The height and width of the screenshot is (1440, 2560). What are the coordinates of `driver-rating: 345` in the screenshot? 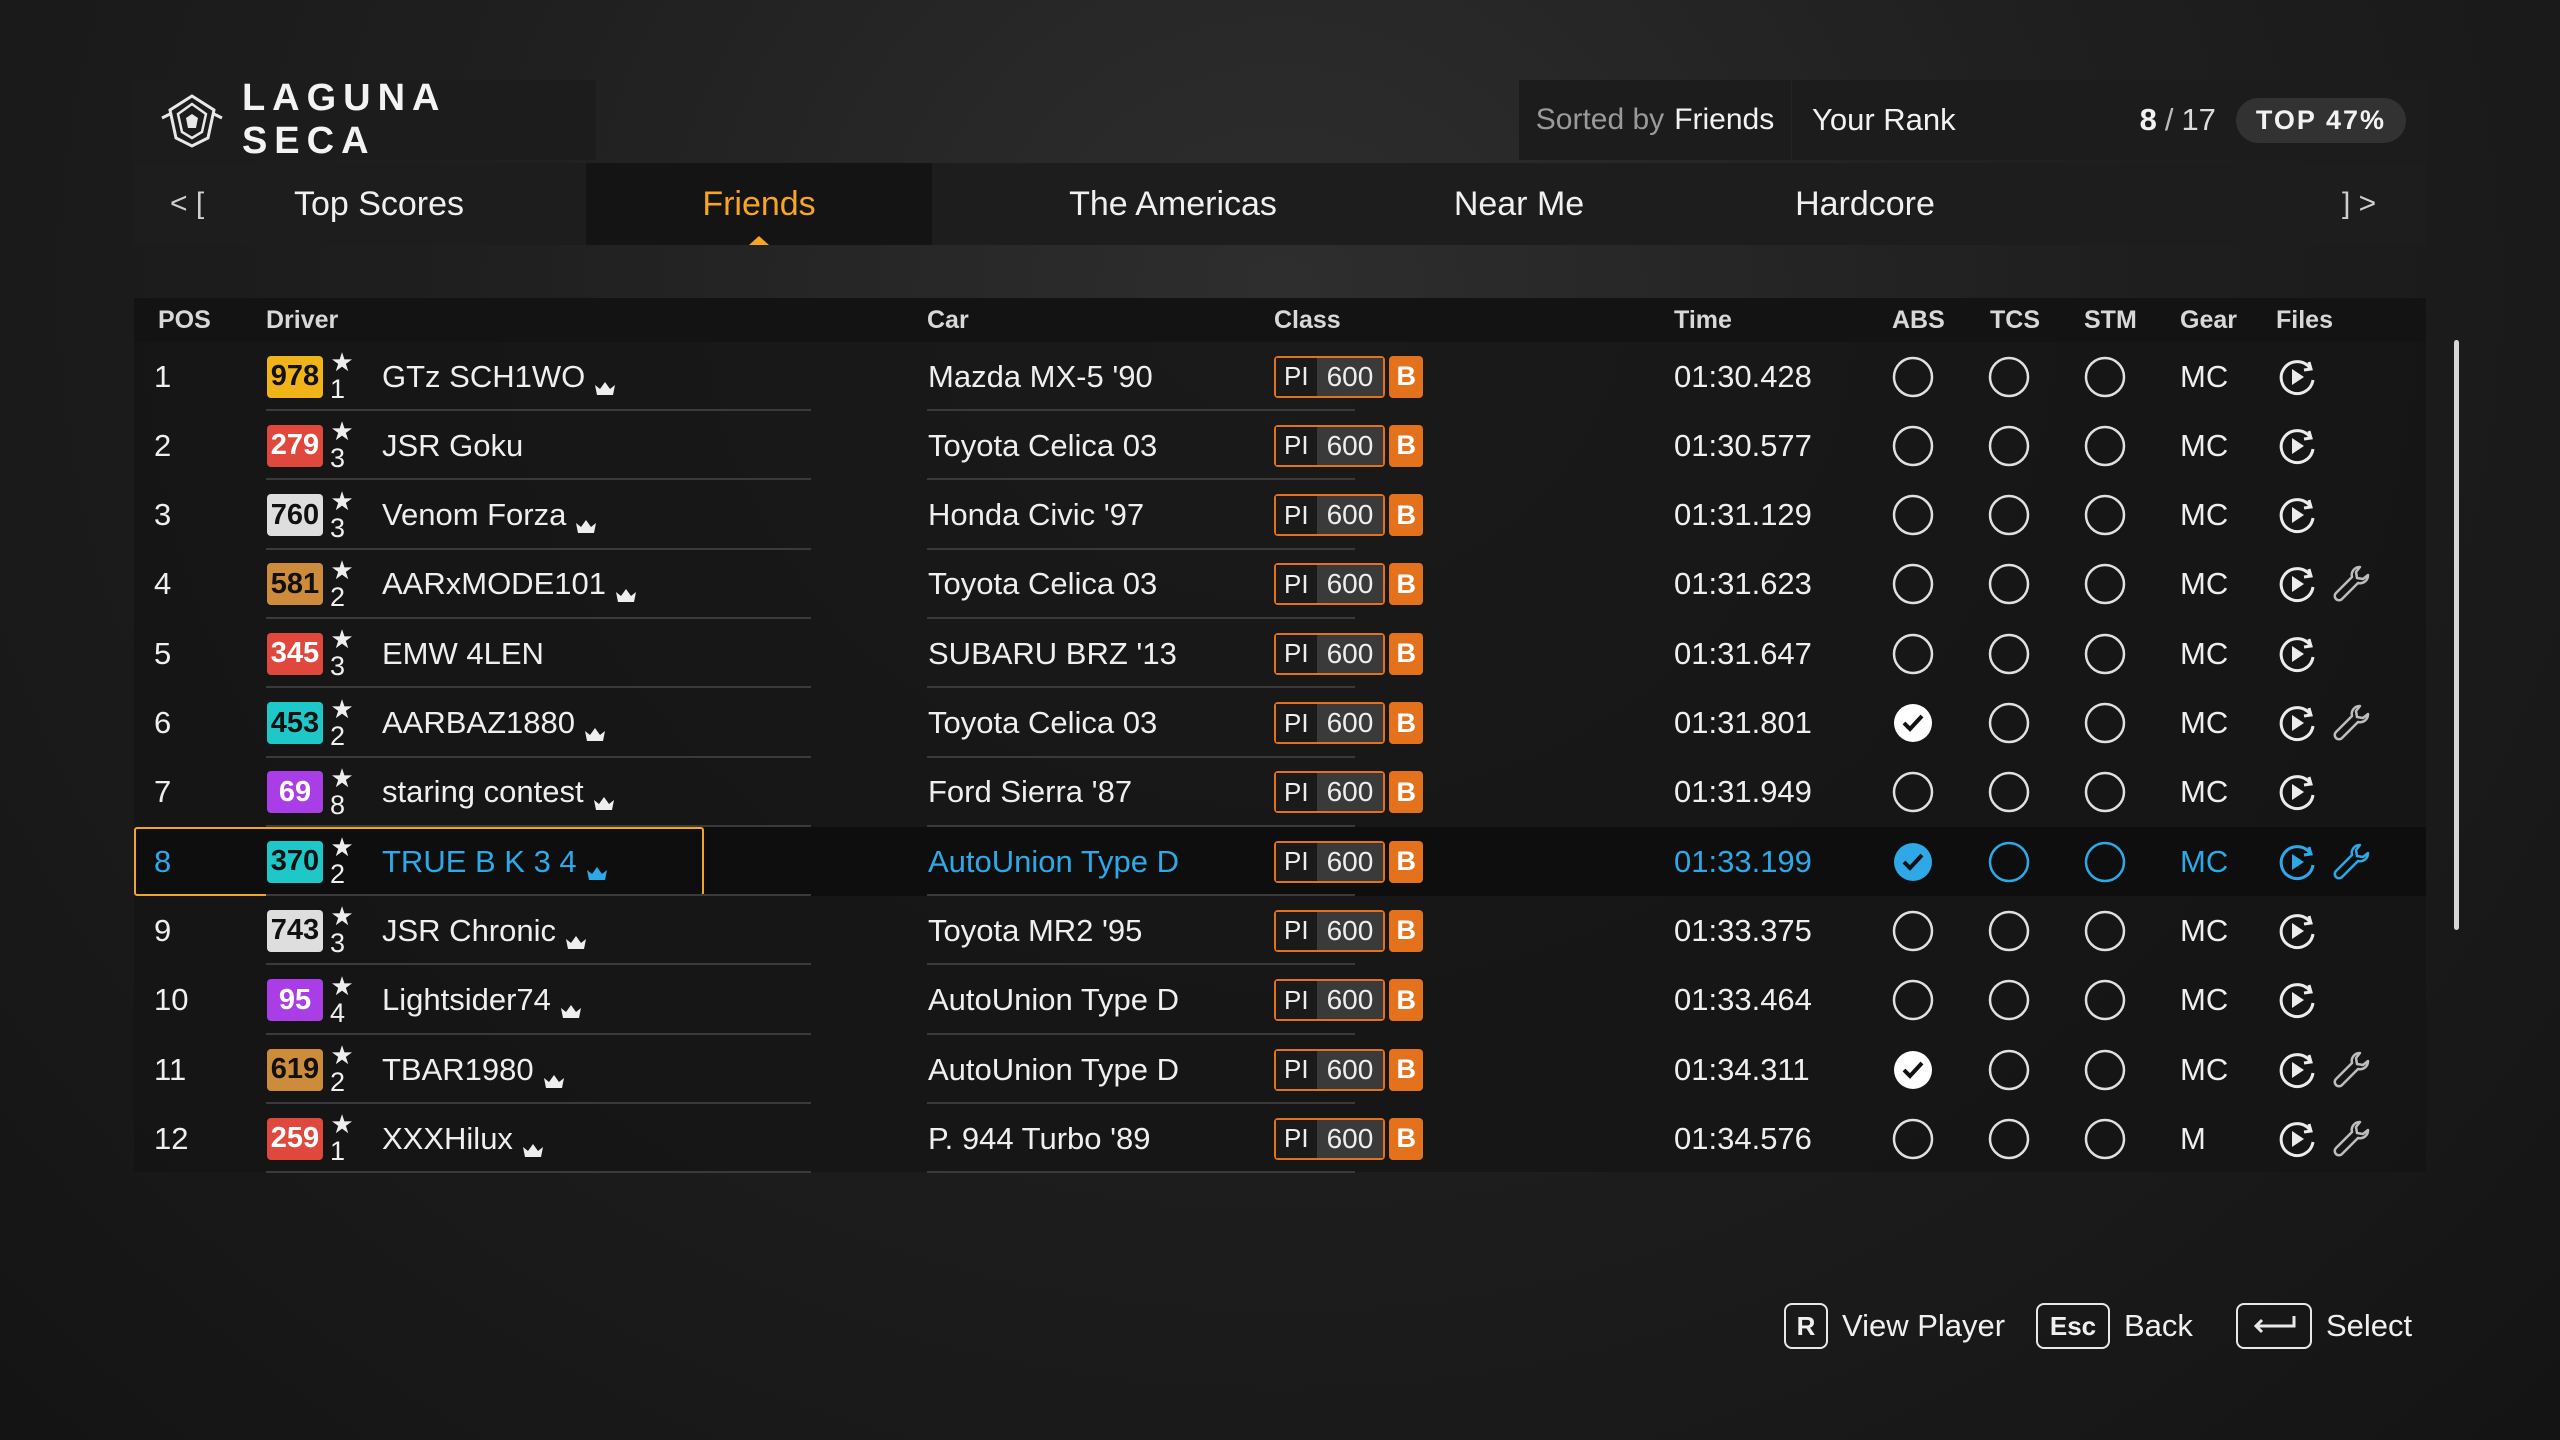 It's located at (295, 653).